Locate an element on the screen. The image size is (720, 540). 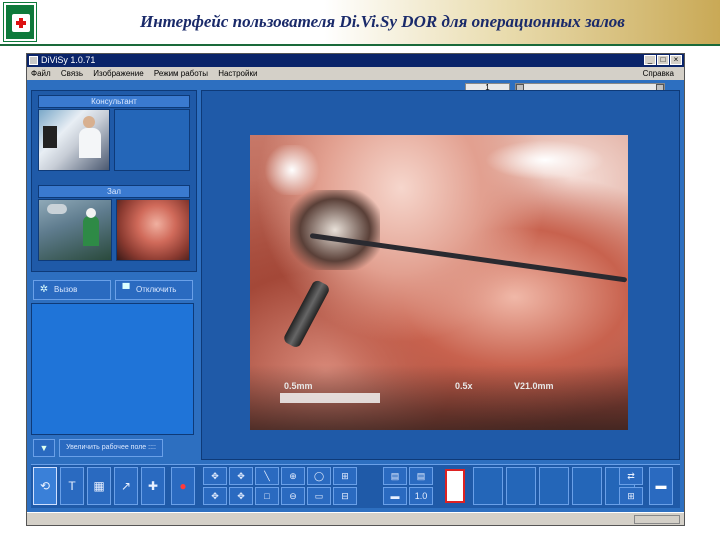
fit-tool-icon: ⊟ is located at coordinates (345, 496).